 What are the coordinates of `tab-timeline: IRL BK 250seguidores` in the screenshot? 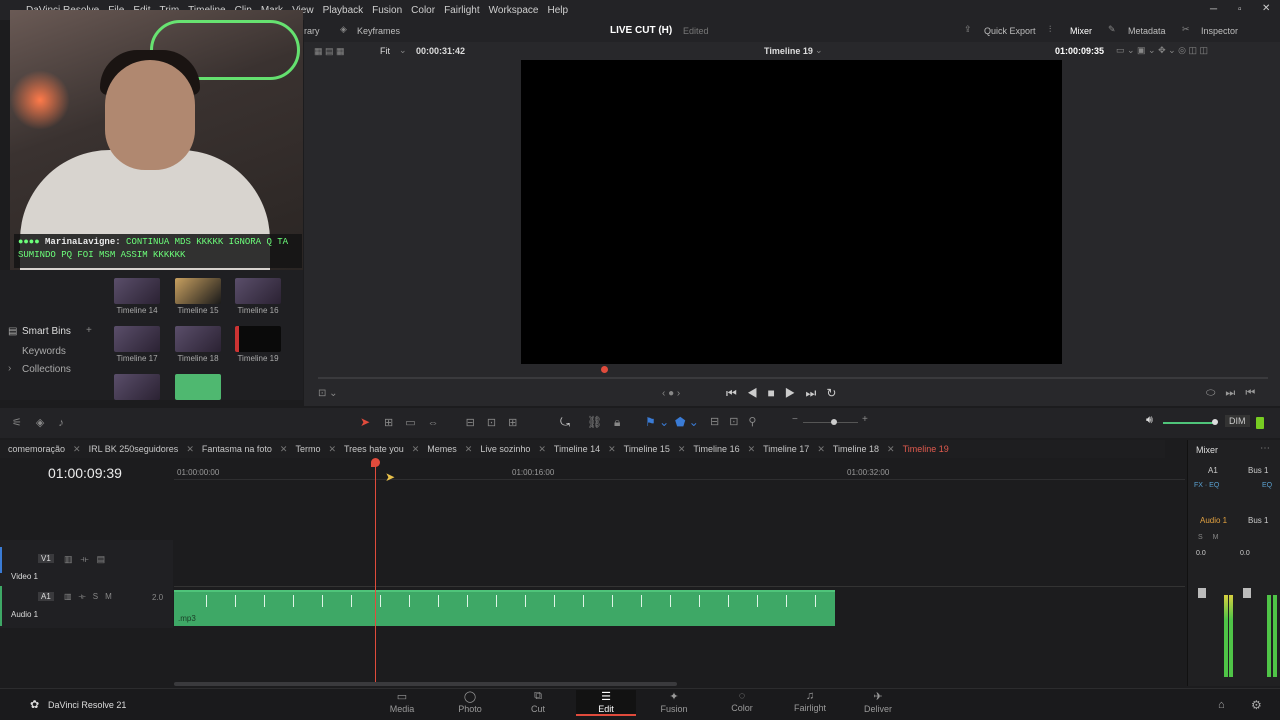 It's located at (134, 449).